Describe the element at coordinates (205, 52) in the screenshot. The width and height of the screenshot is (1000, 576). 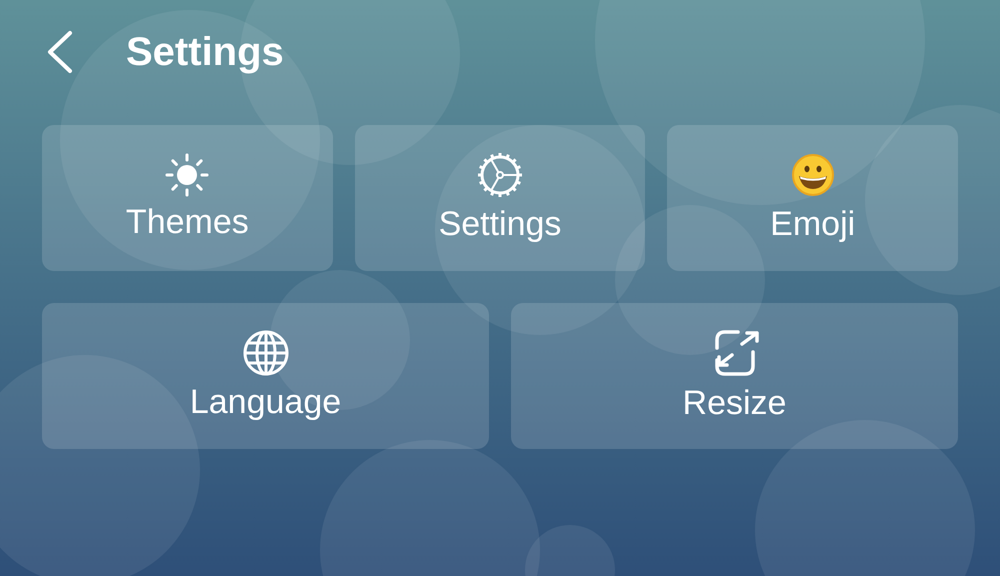
I see `page-title: Settings` at that location.